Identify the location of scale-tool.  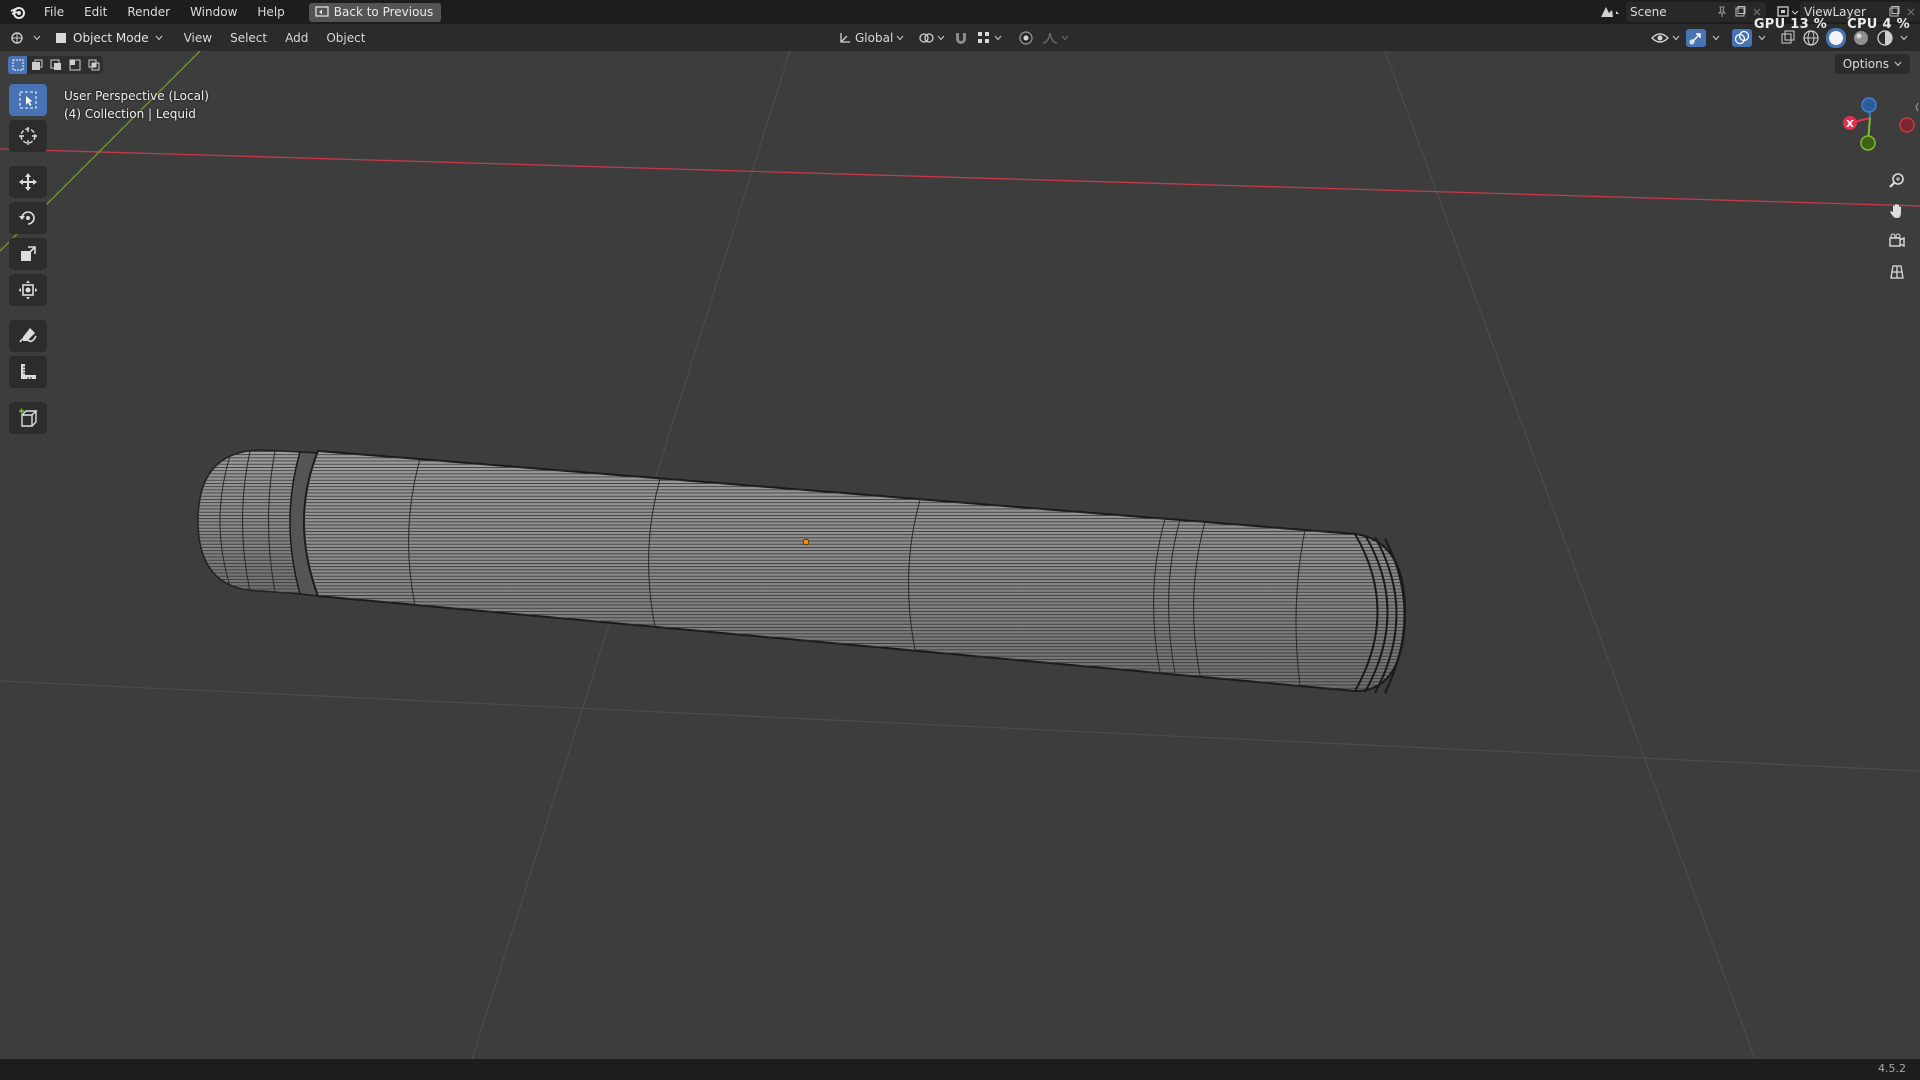
(28, 254).